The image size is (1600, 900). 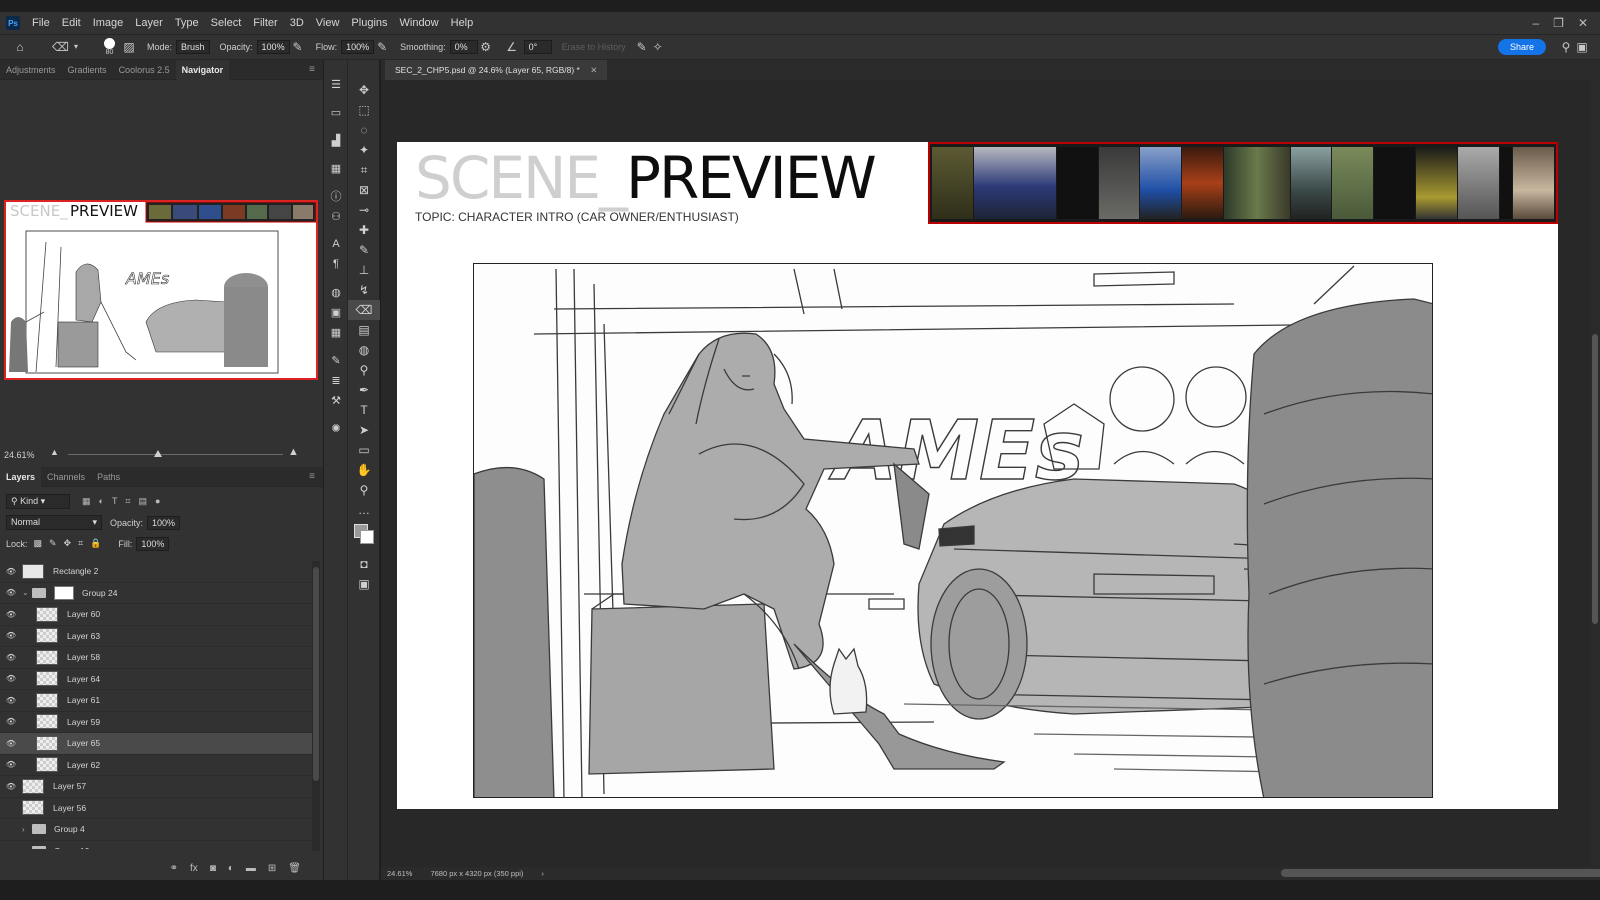 What do you see at coordinates (156, 765) in the screenshot?
I see `layer-row: 👁 Layer 62` at bounding box center [156, 765].